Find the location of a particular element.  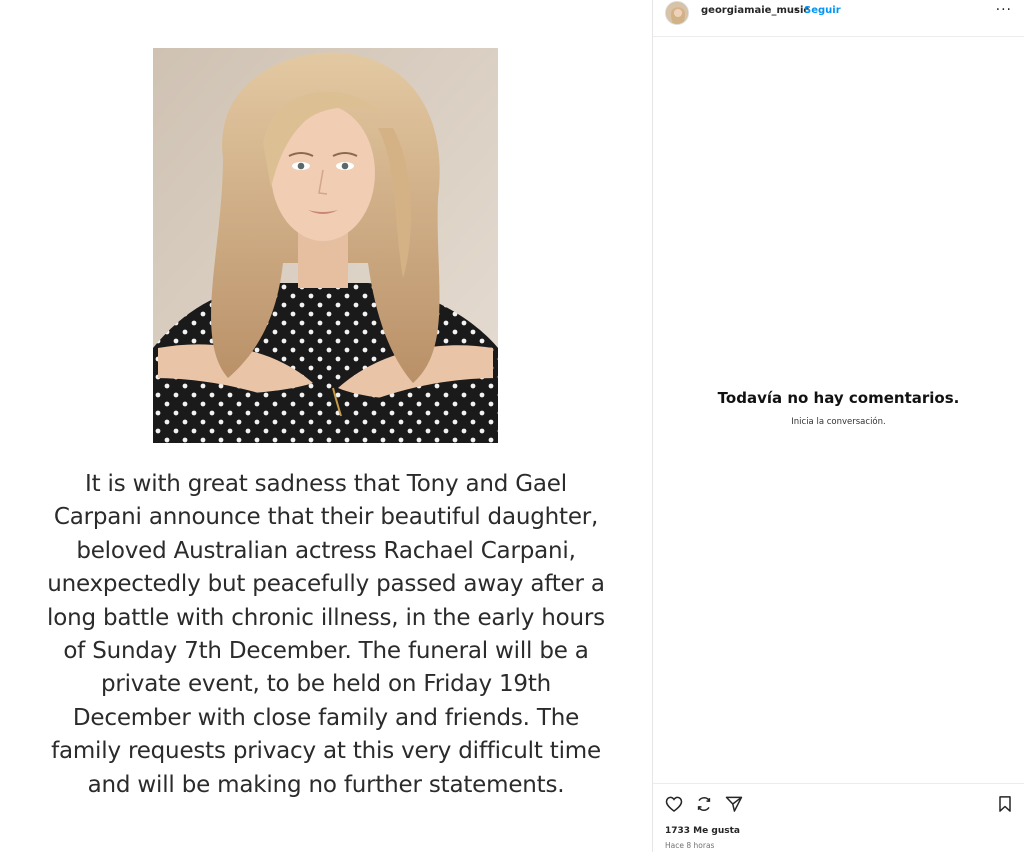

follow-button: Seguir is located at coordinates (822, 10).